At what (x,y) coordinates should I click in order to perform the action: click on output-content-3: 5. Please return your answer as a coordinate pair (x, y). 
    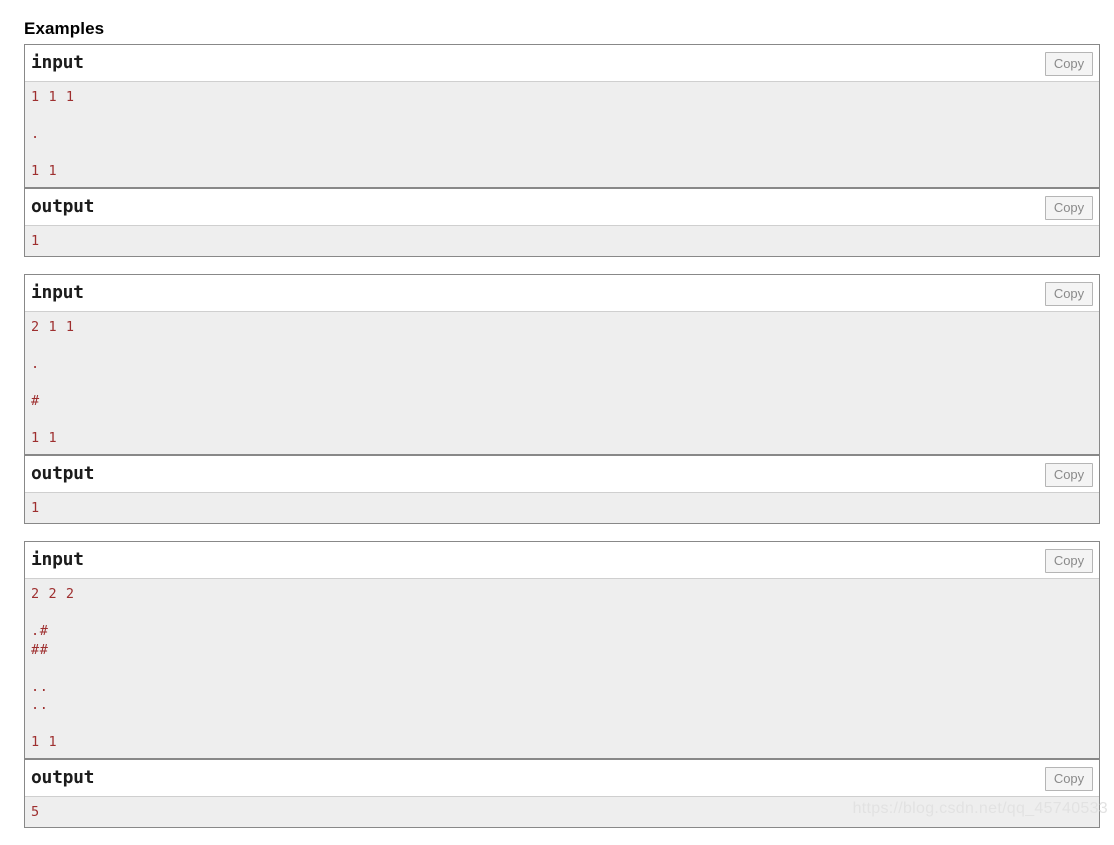
    Looking at the image, I should click on (562, 812).